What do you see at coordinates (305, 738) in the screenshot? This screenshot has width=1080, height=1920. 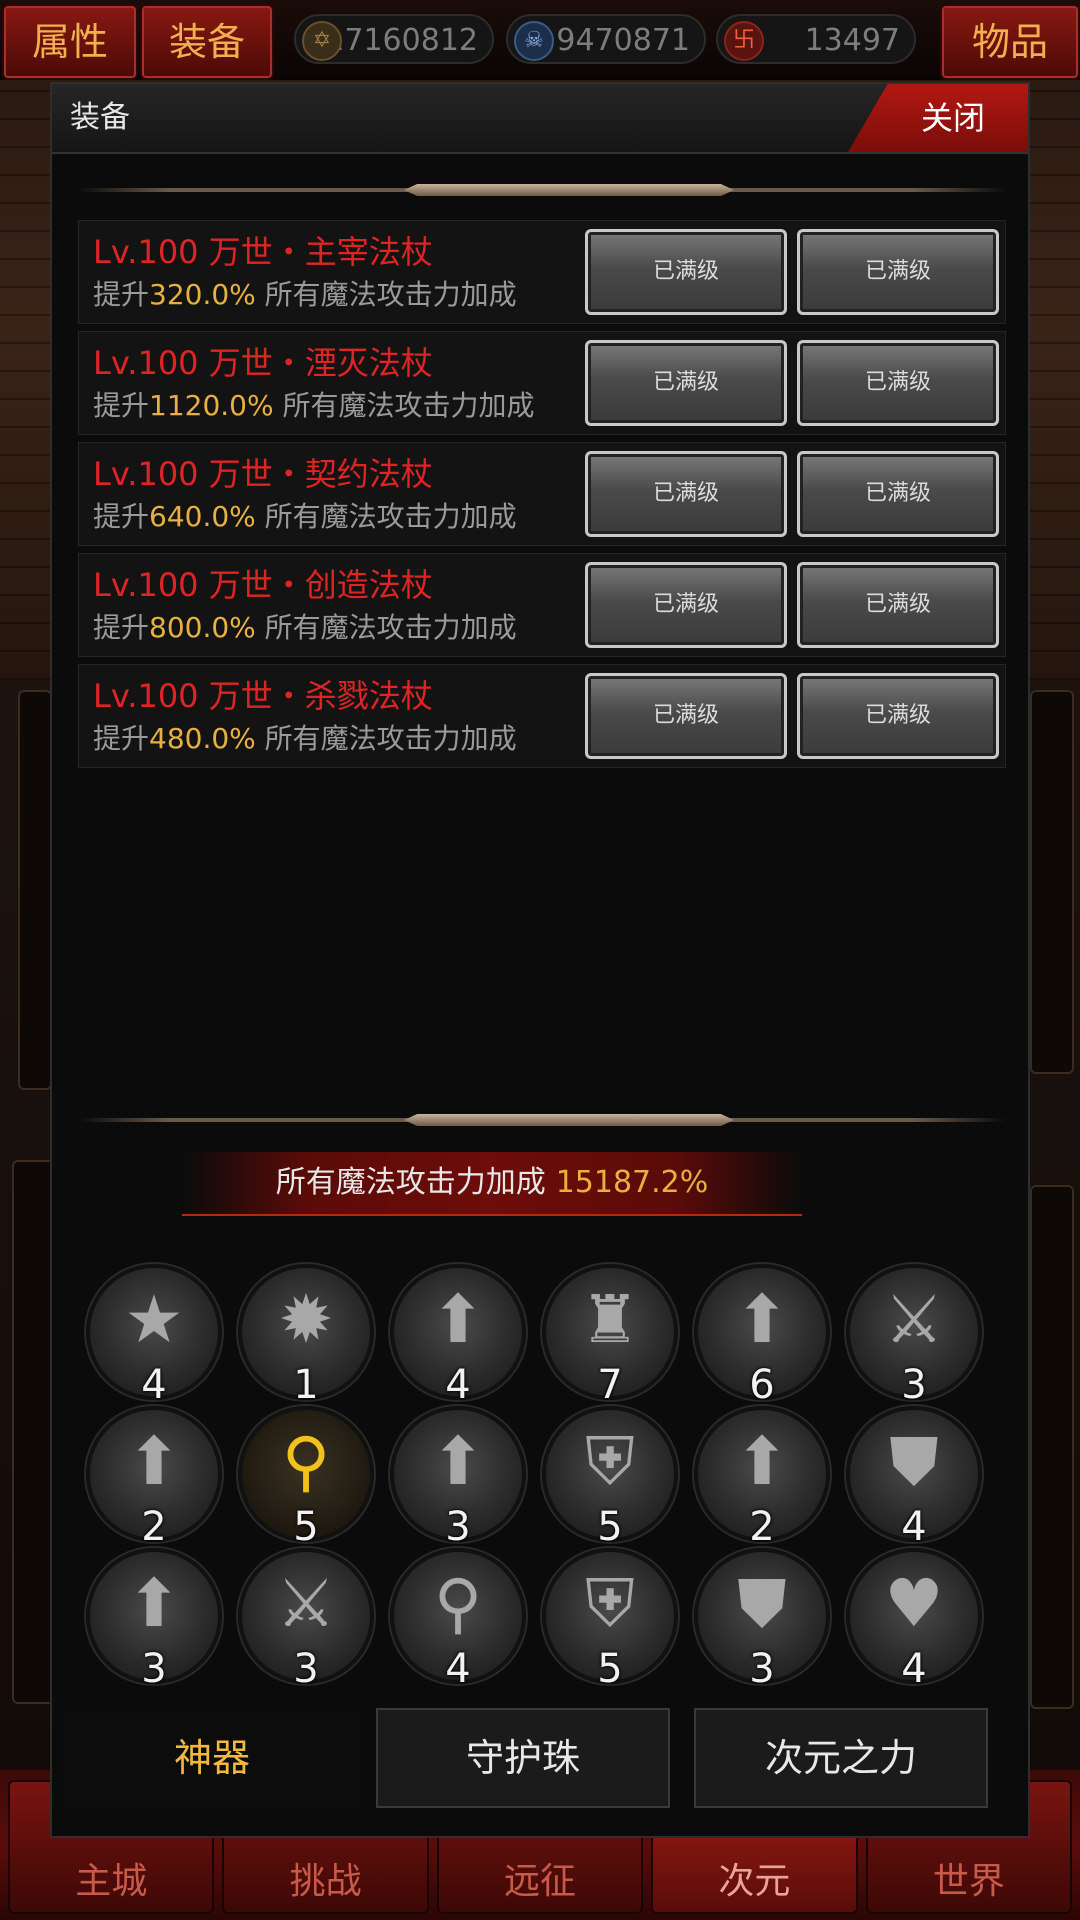 I see `equipment-desc: 提升480.0% 所有魔法攻击力加成` at bounding box center [305, 738].